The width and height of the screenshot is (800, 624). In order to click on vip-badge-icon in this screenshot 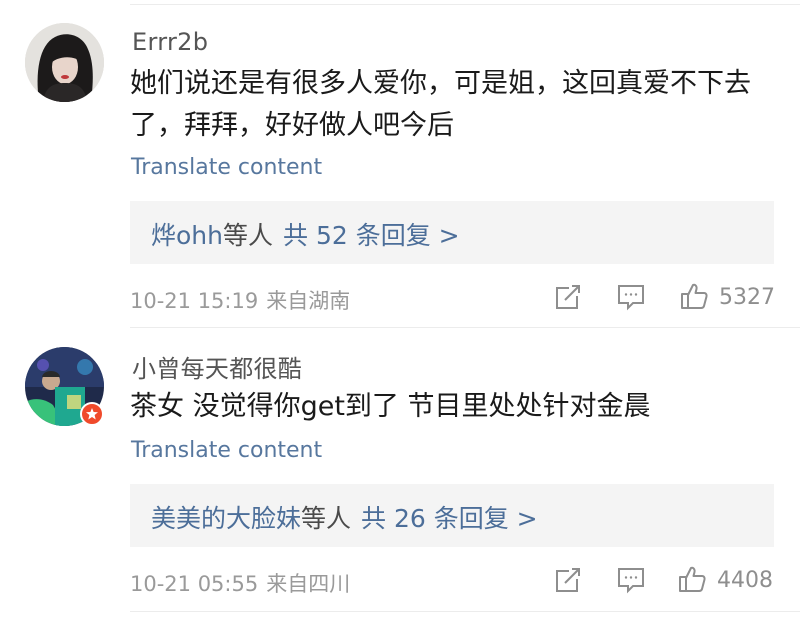, I will do `click(92, 414)`.